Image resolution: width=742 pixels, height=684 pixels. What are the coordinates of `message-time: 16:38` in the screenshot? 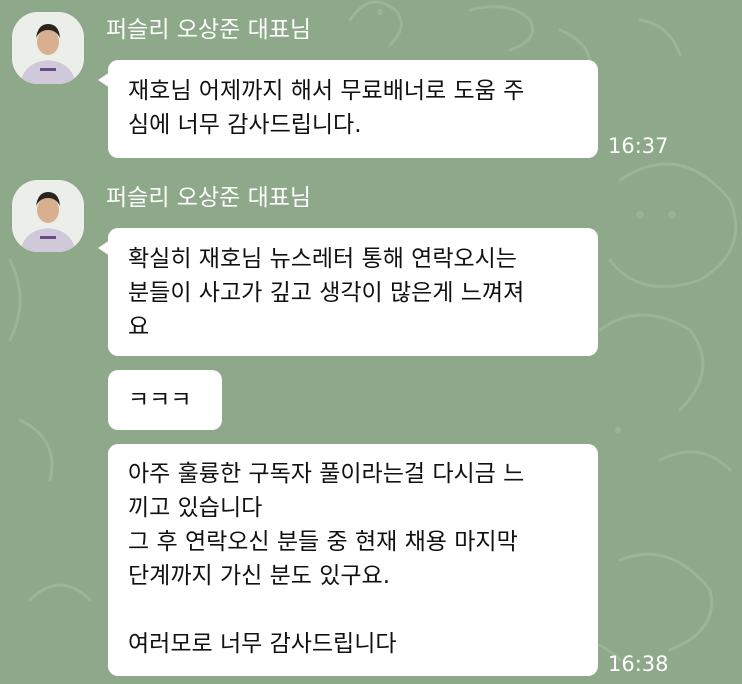 It's located at (638, 664).